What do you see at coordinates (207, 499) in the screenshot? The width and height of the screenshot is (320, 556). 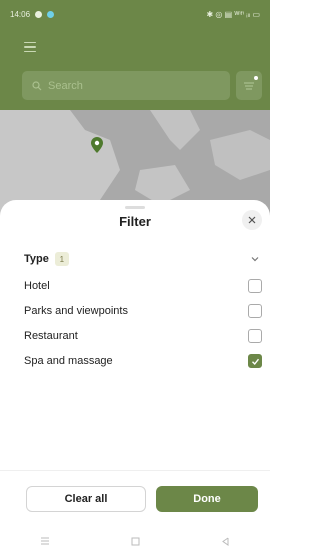 I see `done-button: Done` at bounding box center [207, 499].